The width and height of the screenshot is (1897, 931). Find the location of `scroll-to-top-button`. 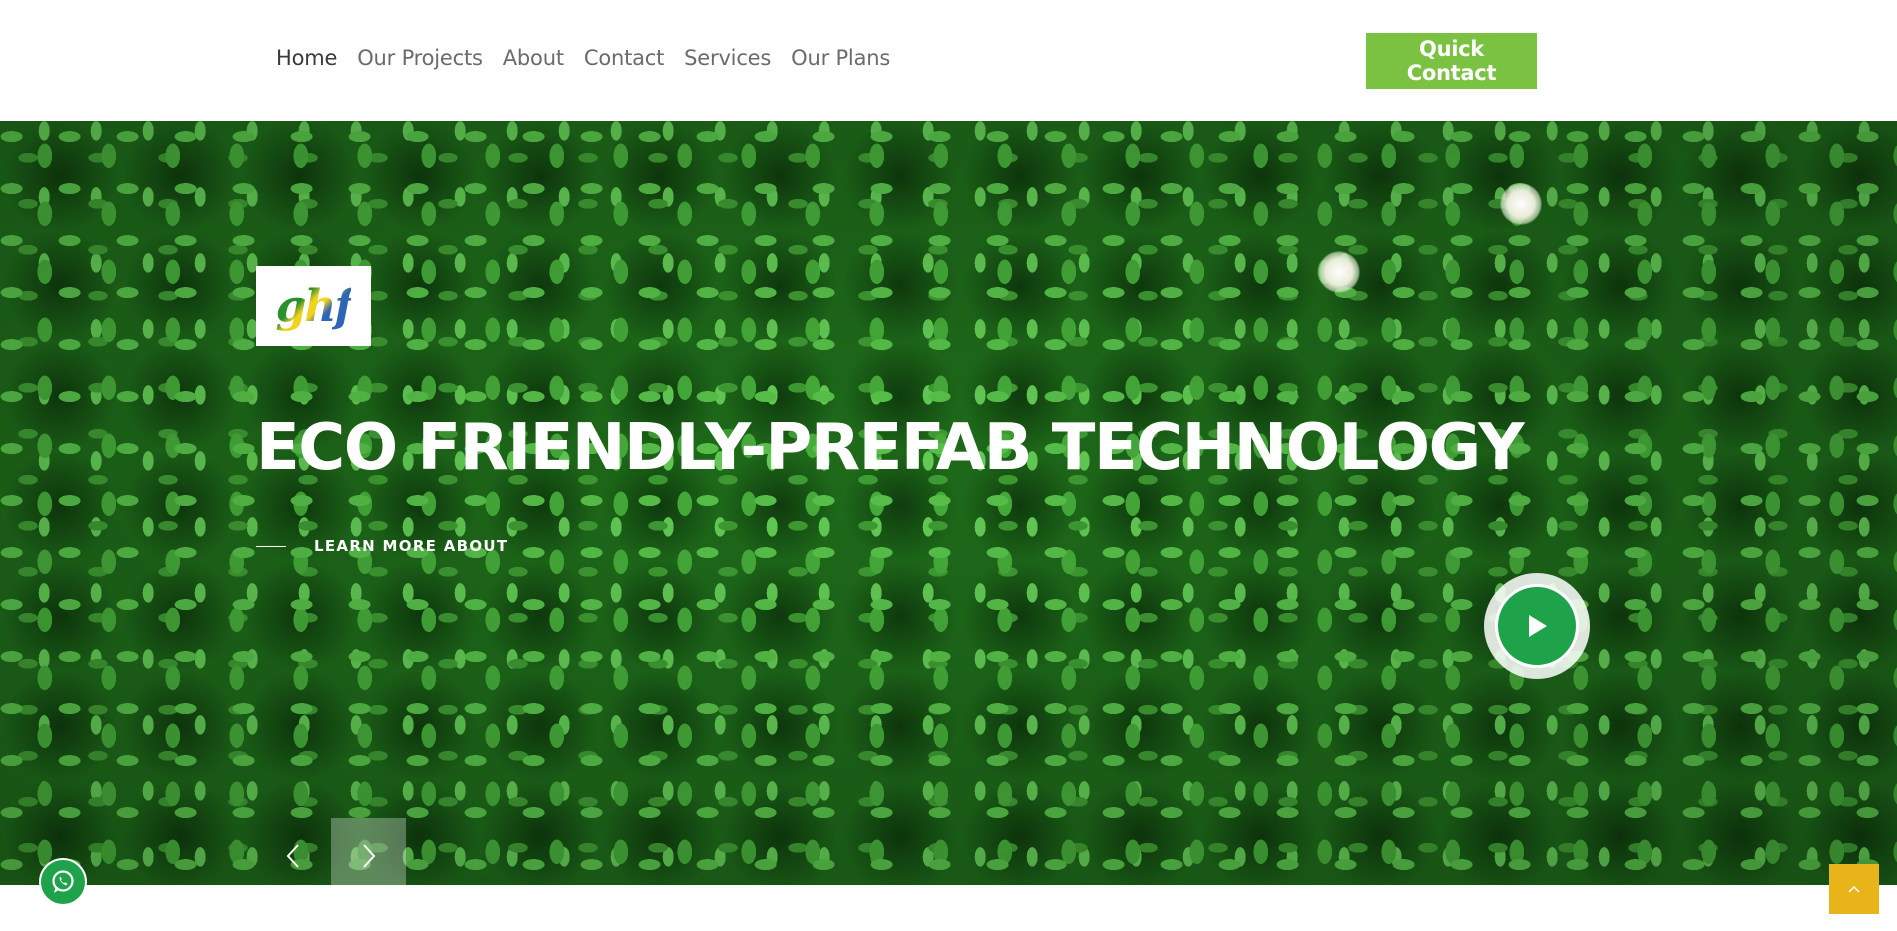

scroll-to-top-button is located at coordinates (1854, 889).